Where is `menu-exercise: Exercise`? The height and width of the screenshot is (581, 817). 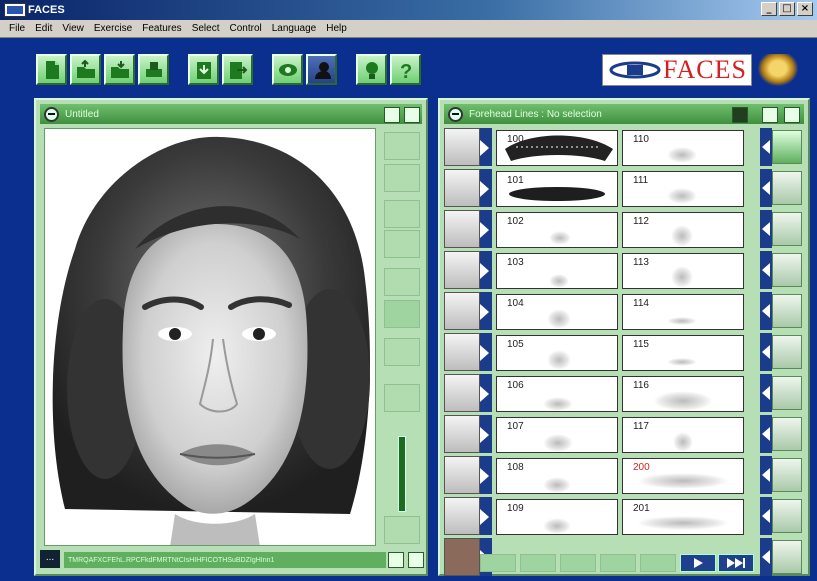 menu-exercise: Exercise is located at coordinates (113, 28).